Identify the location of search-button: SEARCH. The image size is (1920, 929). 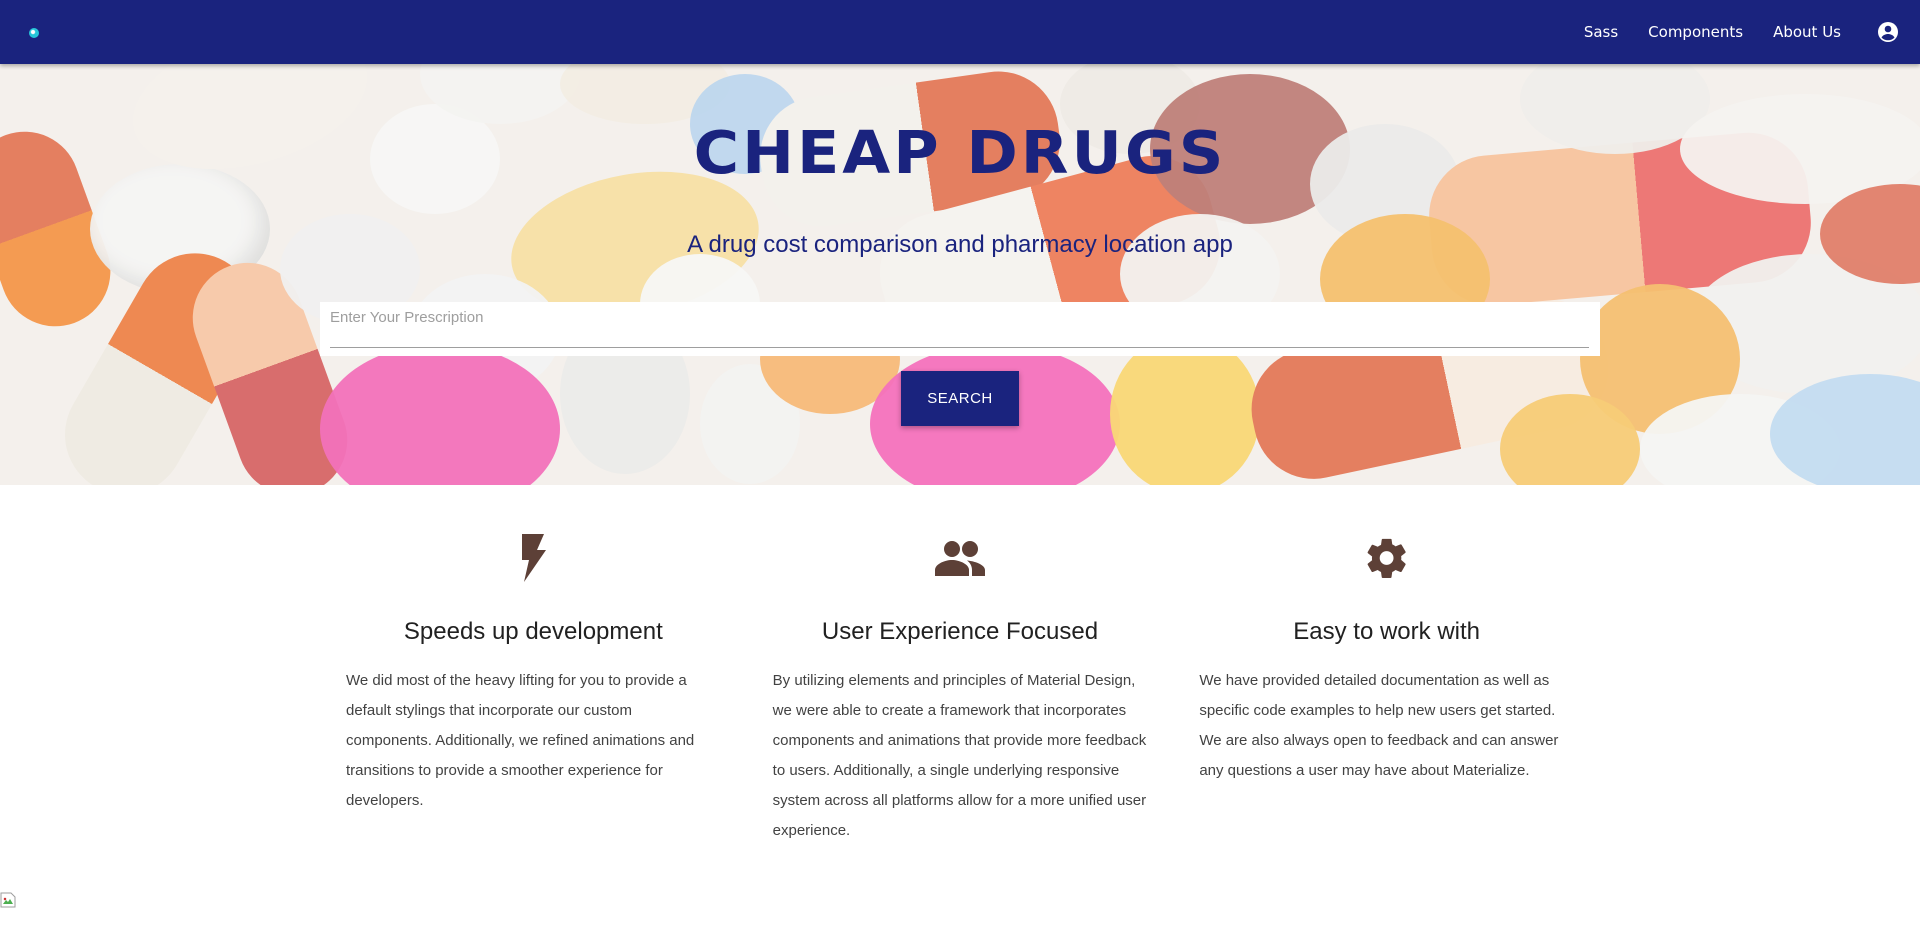
(960, 398).